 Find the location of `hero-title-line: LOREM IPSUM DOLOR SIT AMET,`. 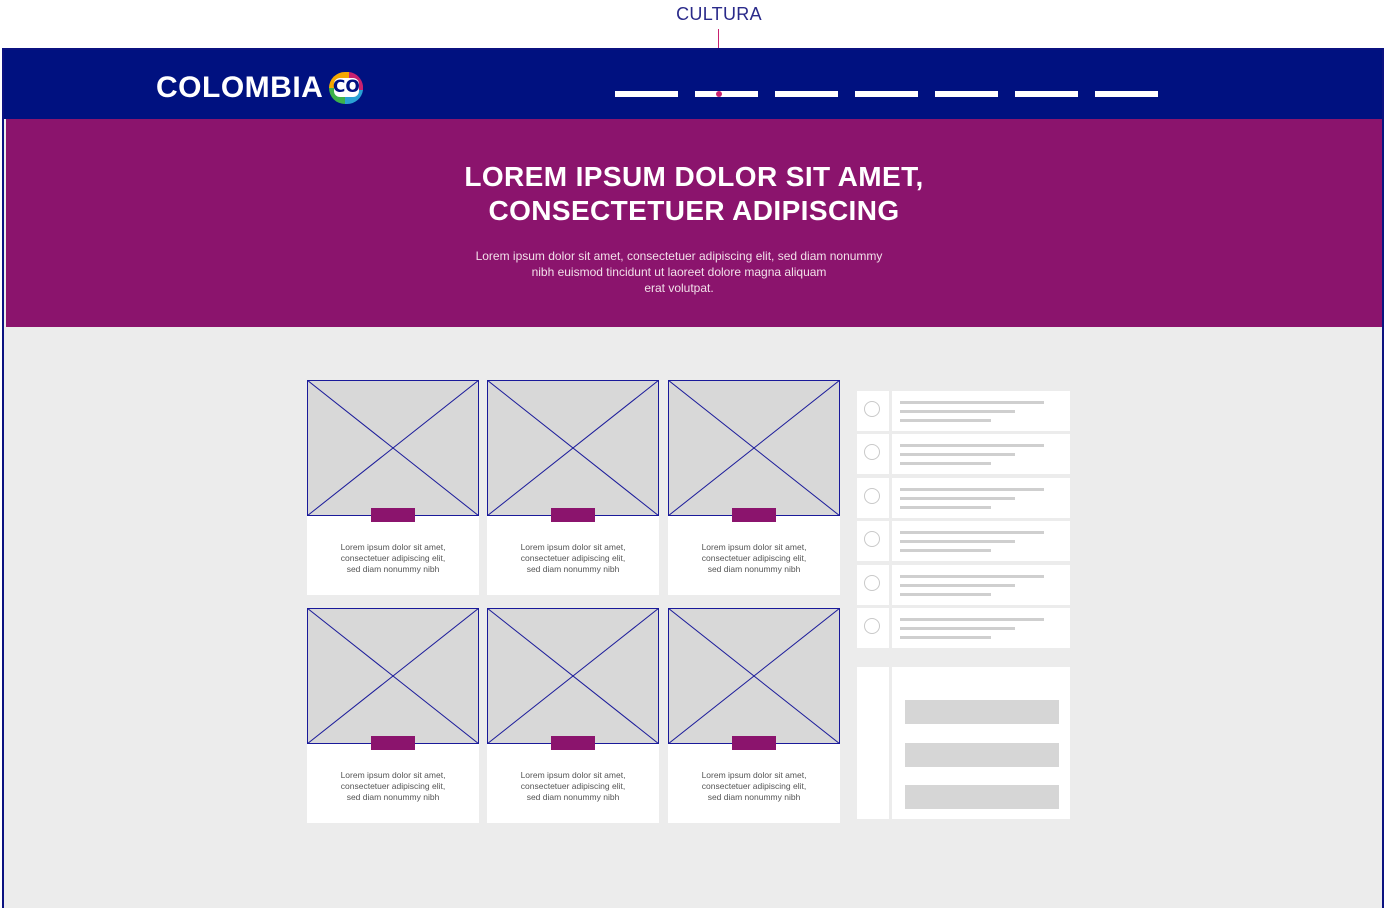

hero-title-line: LOREM IPSUM DOLOR SIT AMET, is located at coordinates (694, 176).